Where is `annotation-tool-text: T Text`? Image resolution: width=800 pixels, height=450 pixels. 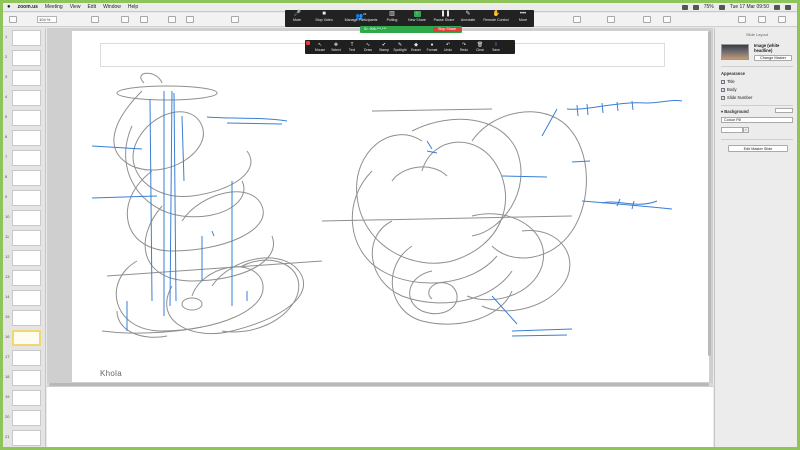
annotation-tool-text: T Text is located at coordinates (352, 47).